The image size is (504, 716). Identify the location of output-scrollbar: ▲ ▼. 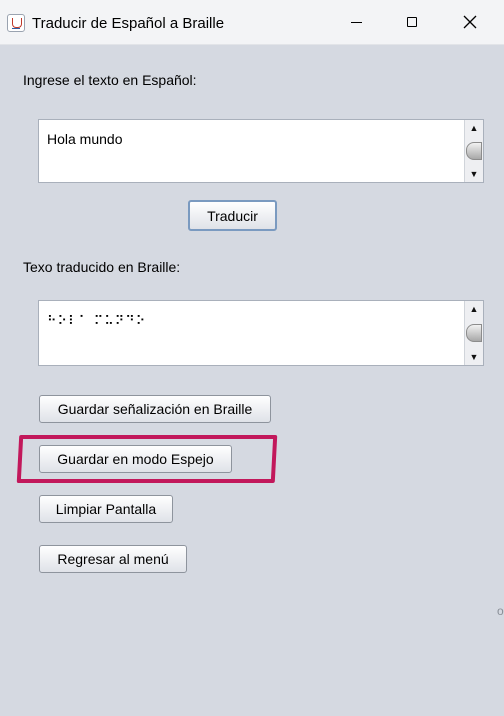
(473, 333).